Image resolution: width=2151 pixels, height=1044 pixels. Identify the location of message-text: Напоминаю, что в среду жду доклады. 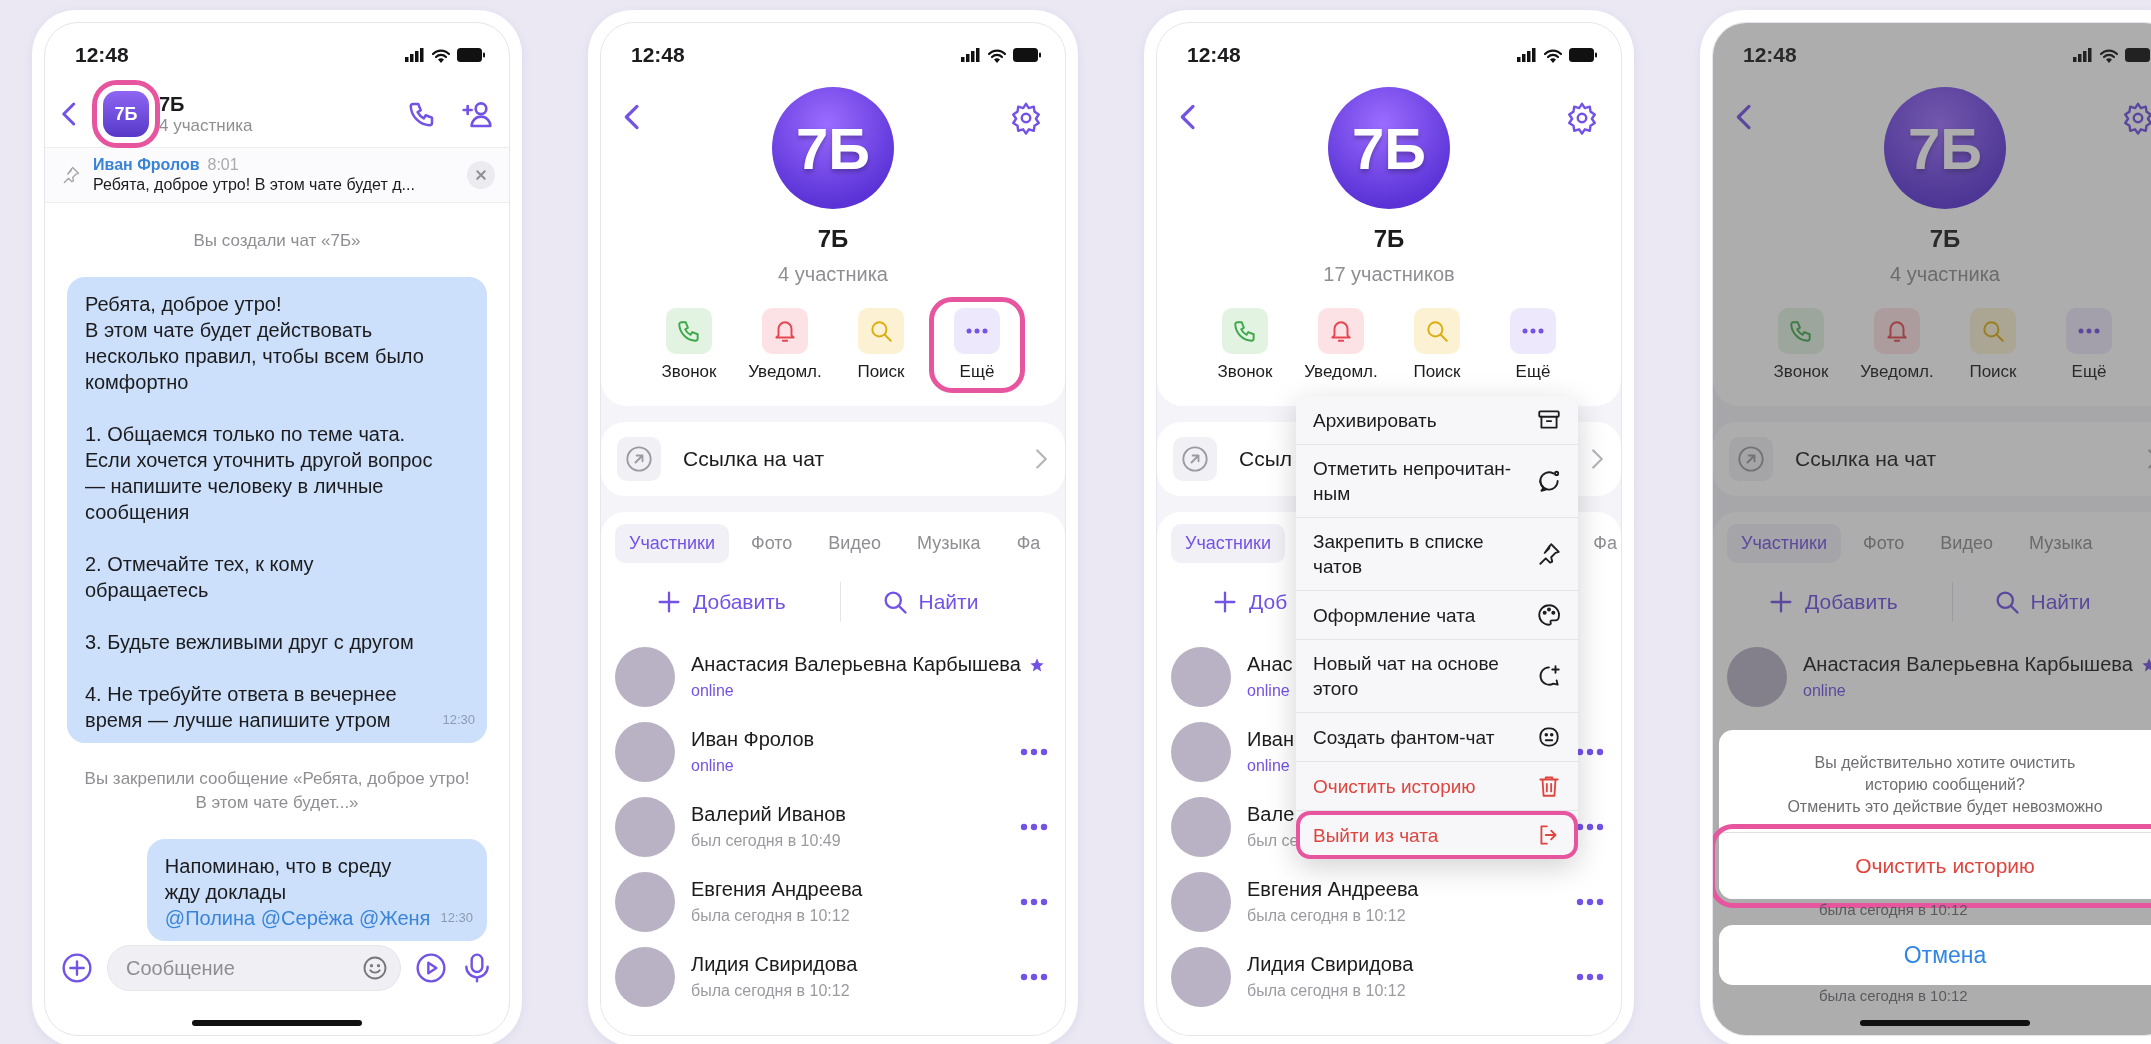
(278, 879).